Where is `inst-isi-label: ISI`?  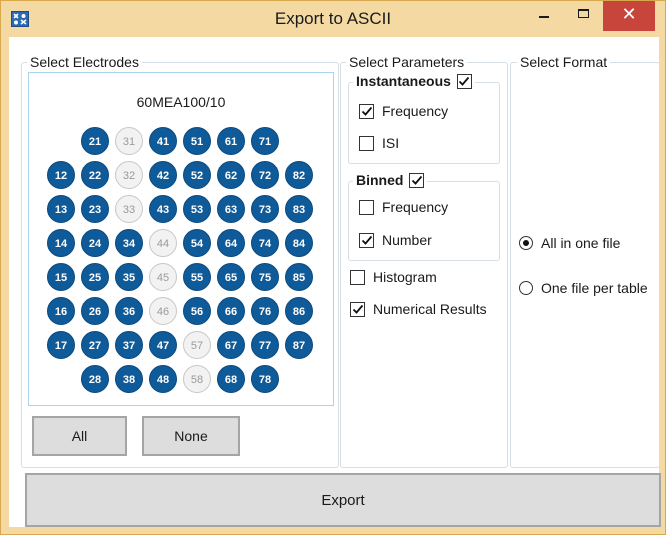 inst-isi-label: ISI is located at coordinates (391, 143).